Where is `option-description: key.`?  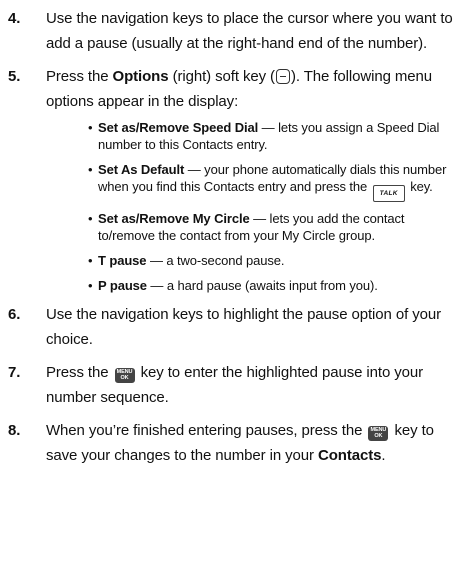
option-description: key. is located at coordinates (419, 186).